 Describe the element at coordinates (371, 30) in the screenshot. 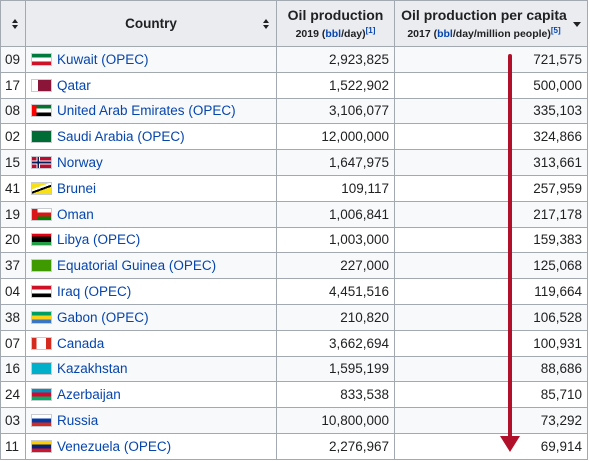

I see `reference-link: [1]` at that location.